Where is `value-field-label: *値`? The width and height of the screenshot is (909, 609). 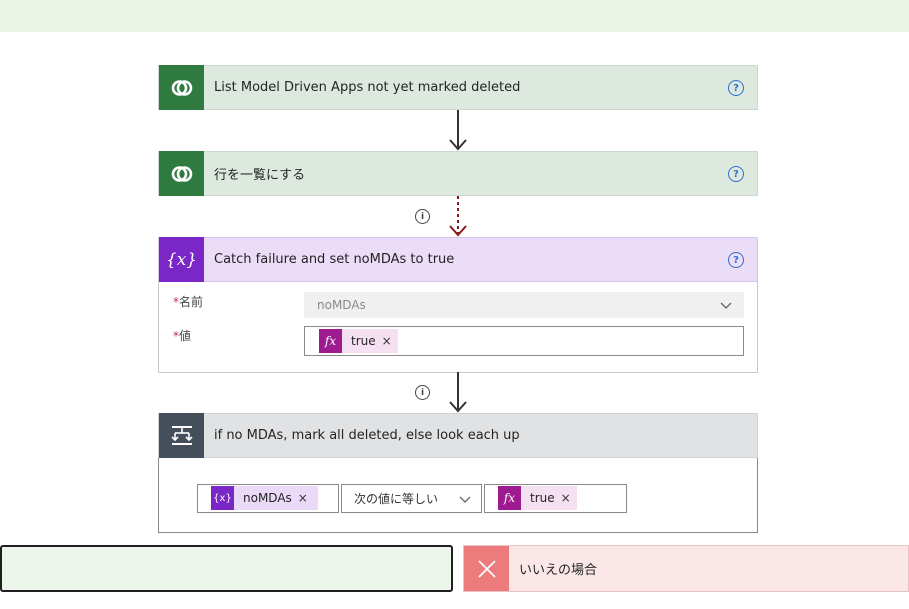
value-field-label: *値 is located at coordinates (182, 336).